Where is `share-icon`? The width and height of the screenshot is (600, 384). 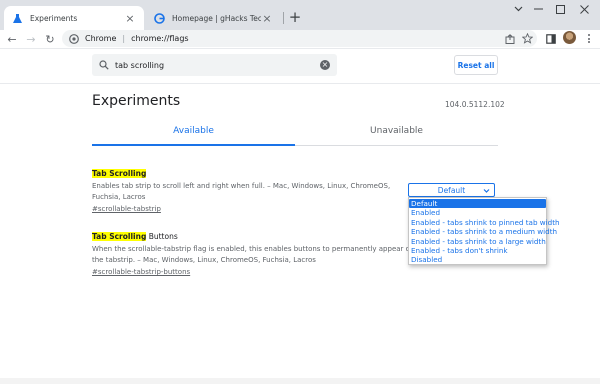
share-icon is located at coordinates (509, 38).